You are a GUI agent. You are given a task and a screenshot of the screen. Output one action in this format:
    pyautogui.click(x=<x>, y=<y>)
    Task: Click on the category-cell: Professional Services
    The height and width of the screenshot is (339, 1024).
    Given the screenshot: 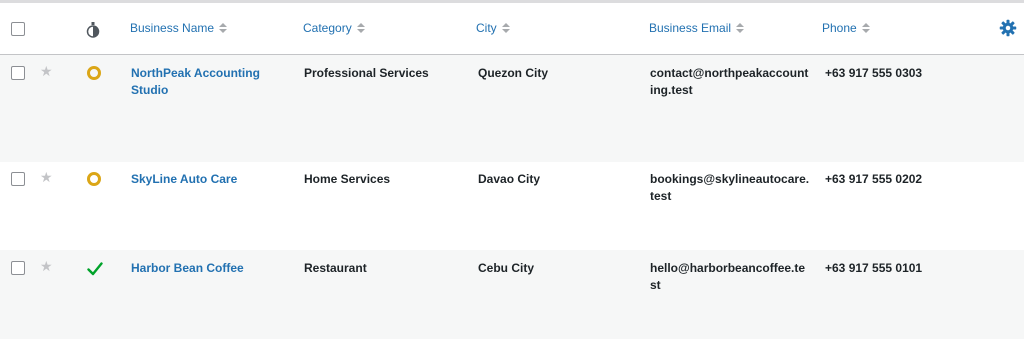 What is the action you would take?
    pyautogui.click(x=366, y=73)
    